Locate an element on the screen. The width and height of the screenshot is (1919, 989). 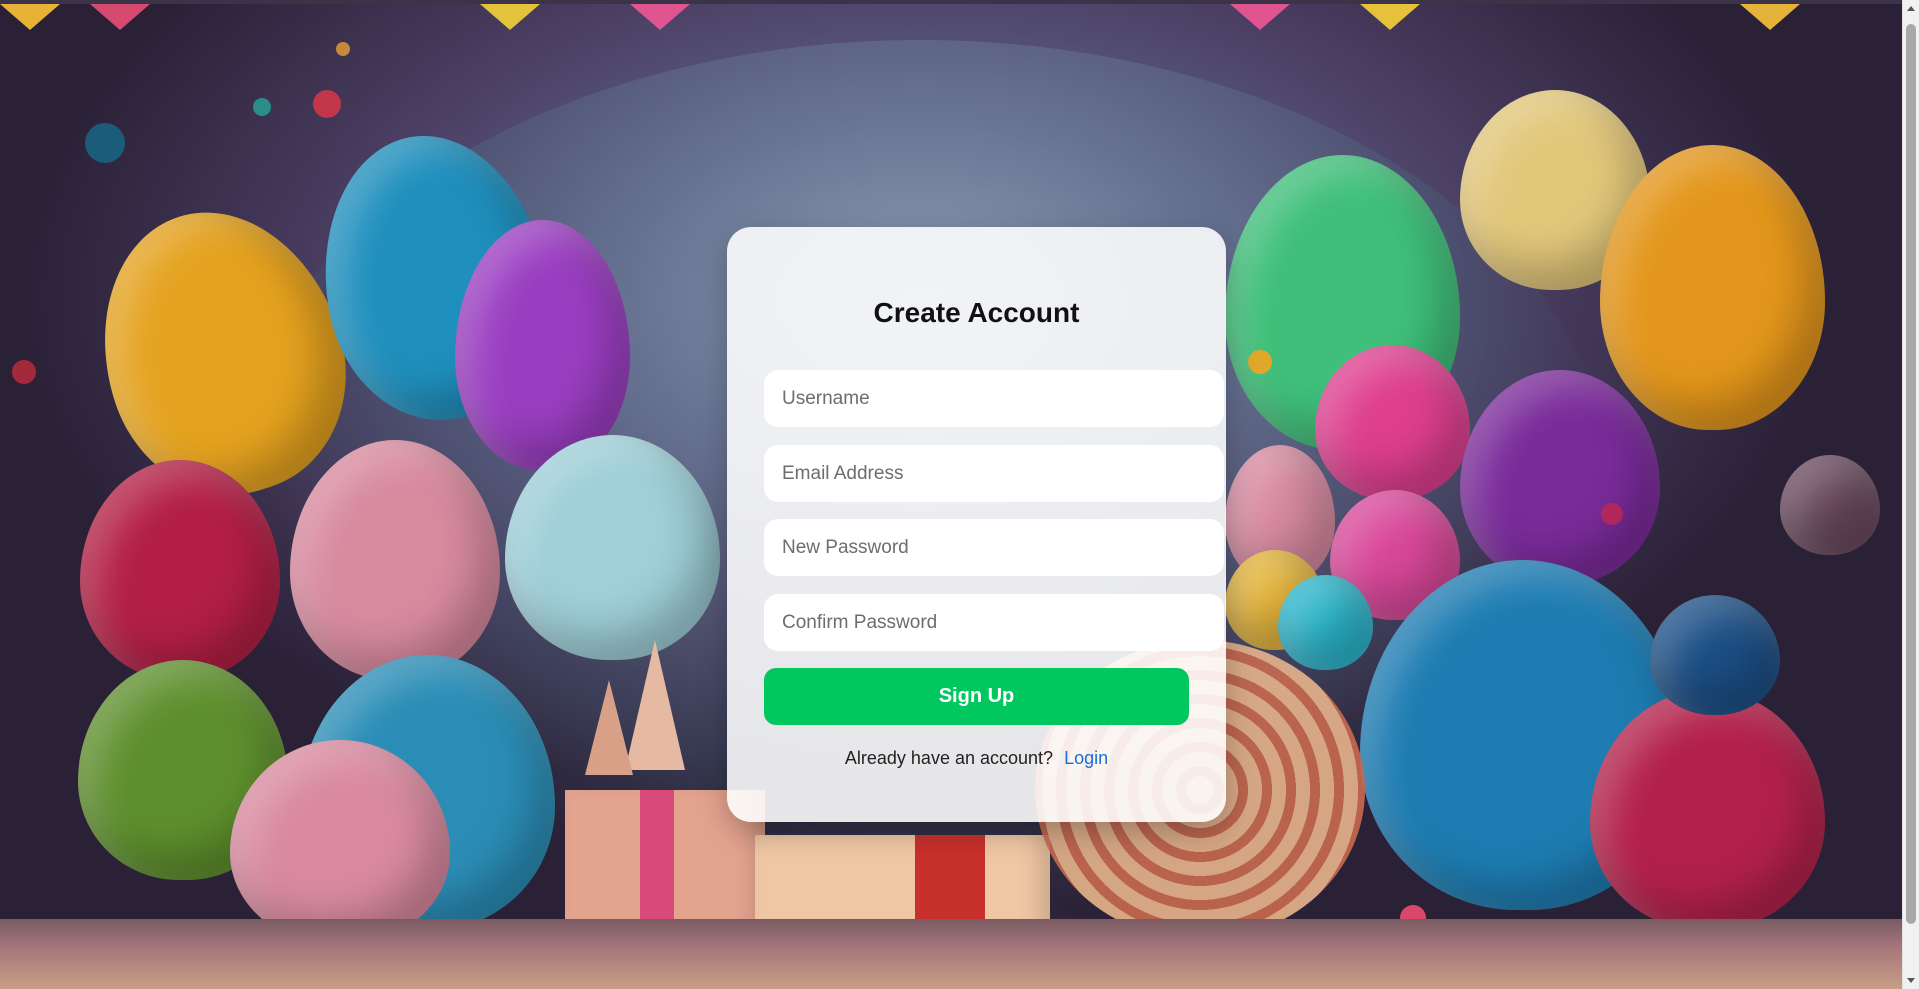
confirm-password-input is located at coordinates (994, 622).